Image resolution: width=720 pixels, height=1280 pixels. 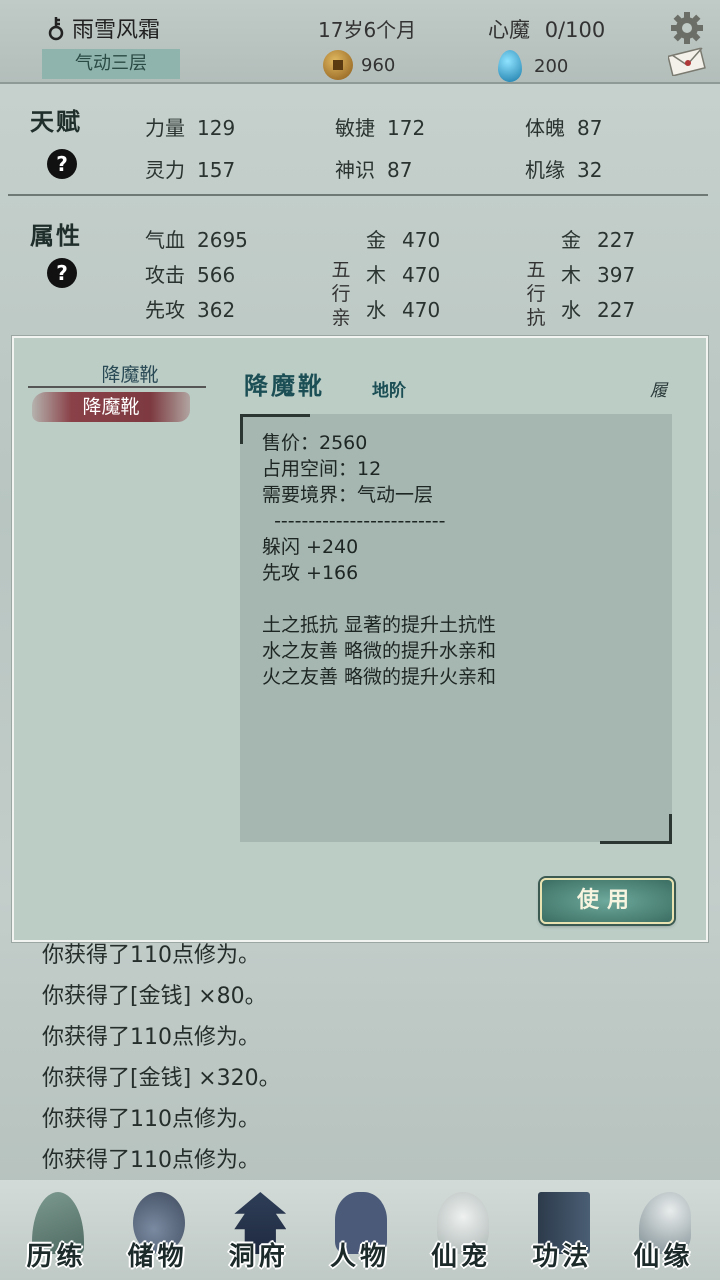 What do you see at coordinates (190, 275) in the screenshot?
I see `attribute-stat: 攻击 566` at bounding box center [190, 275].